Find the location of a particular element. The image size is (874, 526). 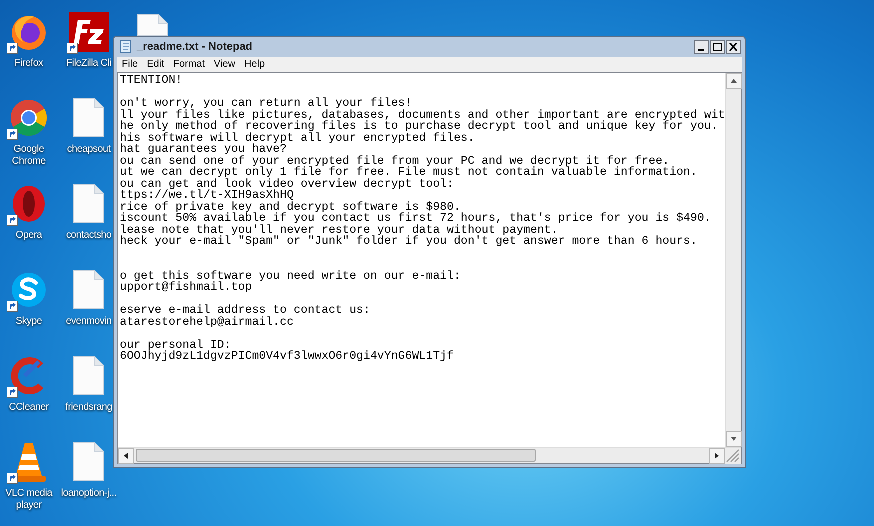

desktop-icon-label: contactsho is located at coordinates (89, 236).